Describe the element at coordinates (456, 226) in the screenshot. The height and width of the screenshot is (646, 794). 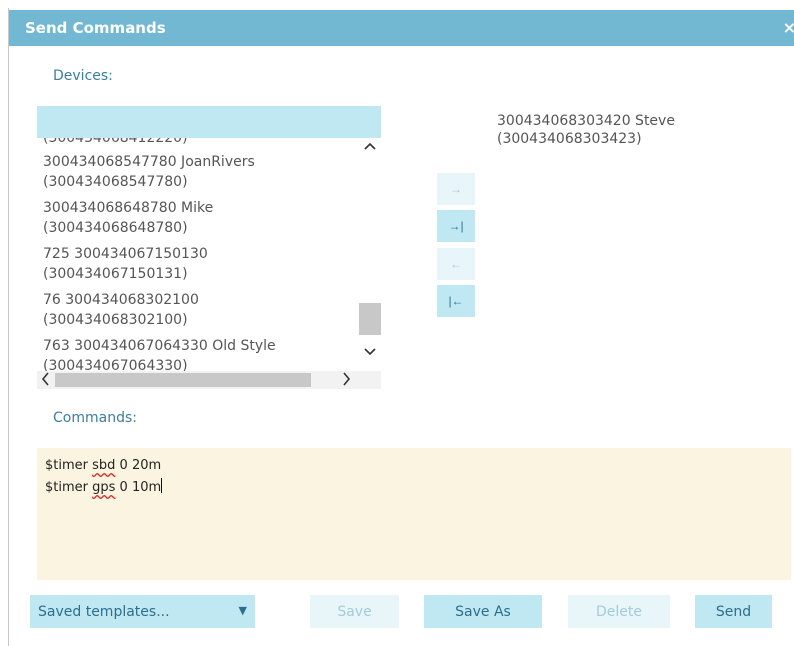
I see `add-all-button: →|` at that location.